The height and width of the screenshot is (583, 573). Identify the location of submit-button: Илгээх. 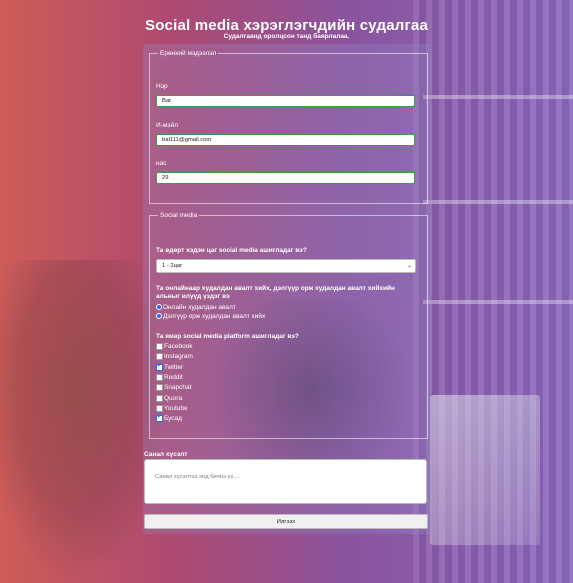
(286, 521).